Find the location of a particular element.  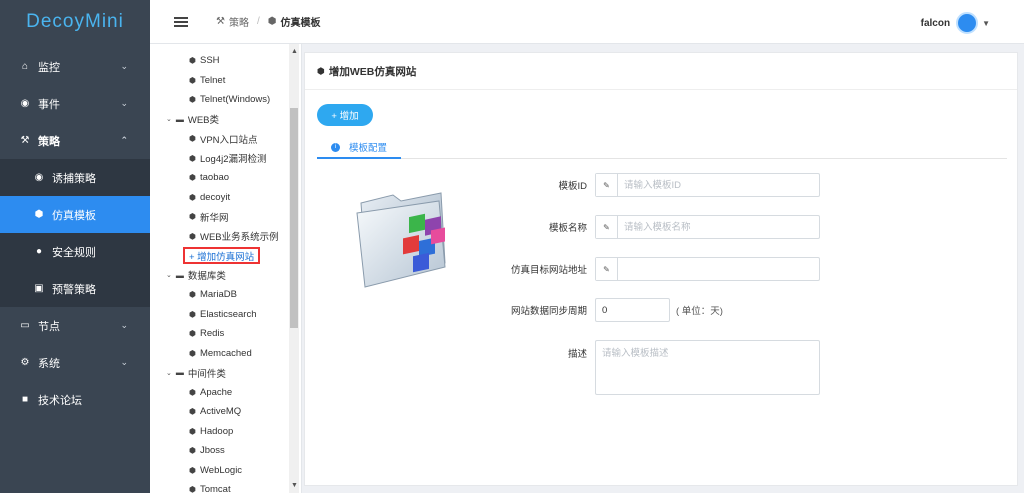

tree-add-row: + 增加仿真网站 is located at coordinates (225, 256).